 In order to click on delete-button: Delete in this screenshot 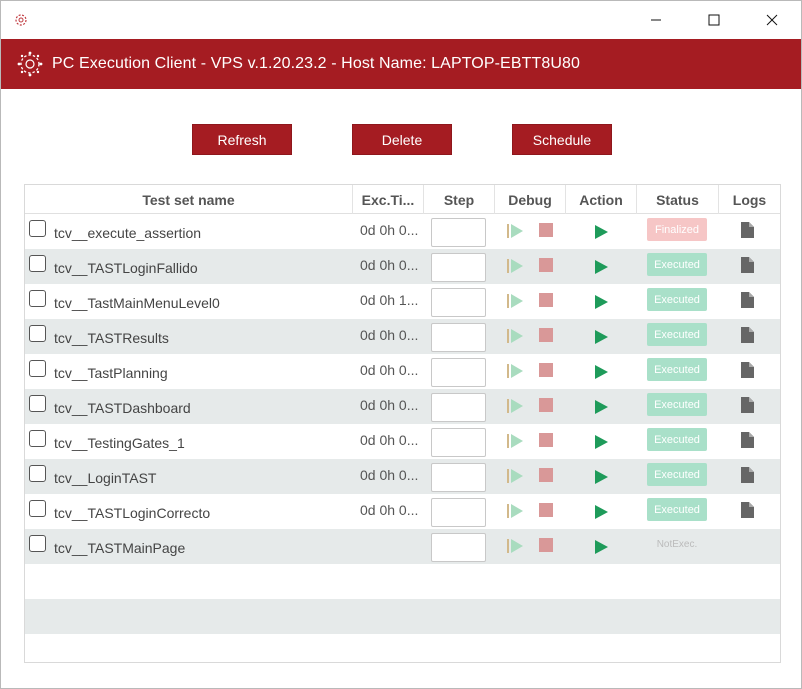, I will do `click(402, 139)`.